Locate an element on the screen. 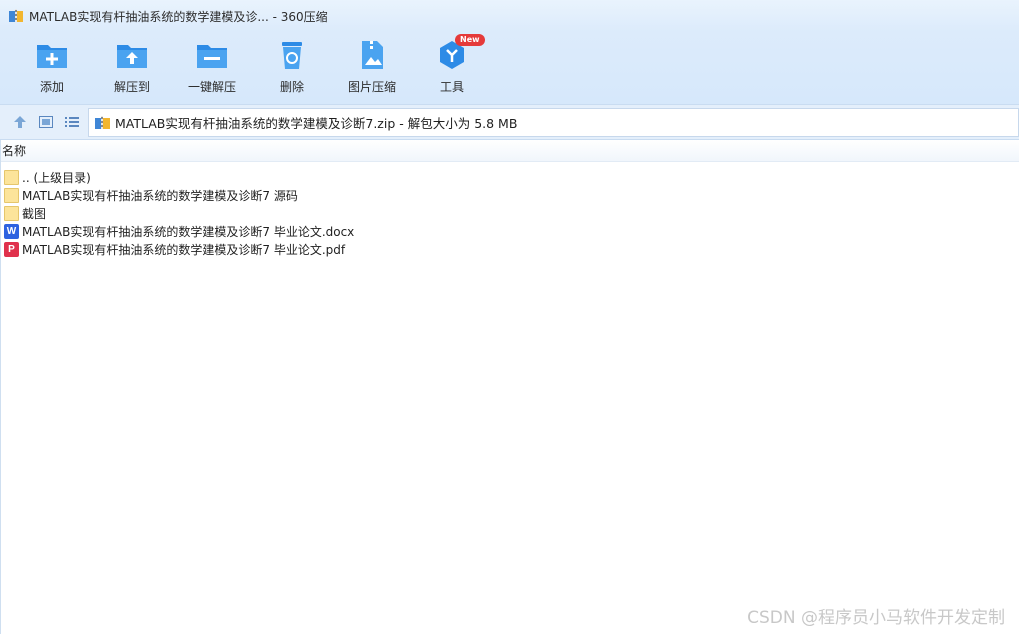 This screenshot has height=634, width=1019. list-item-docx-file: W MATLAB实现有杆抽油系统的数学建模及诊断7 毕业论文.docx is located at coordinates (510, 231).